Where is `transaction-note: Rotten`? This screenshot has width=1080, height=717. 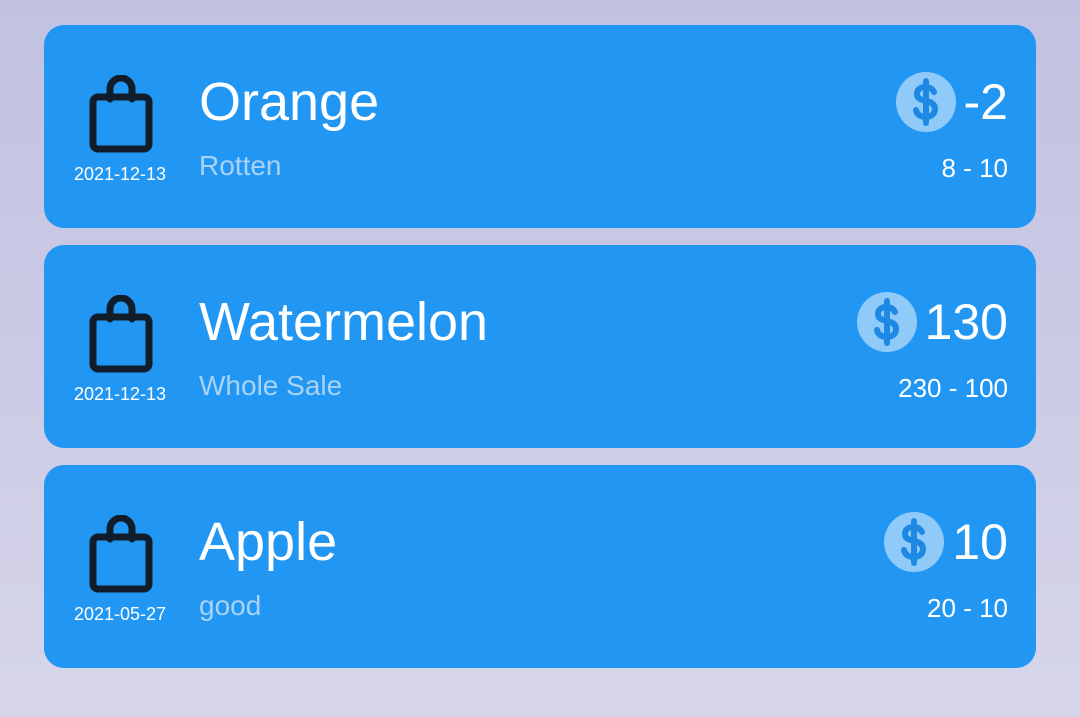 transaction-note: Rotten is located at coordinates (240, 165).